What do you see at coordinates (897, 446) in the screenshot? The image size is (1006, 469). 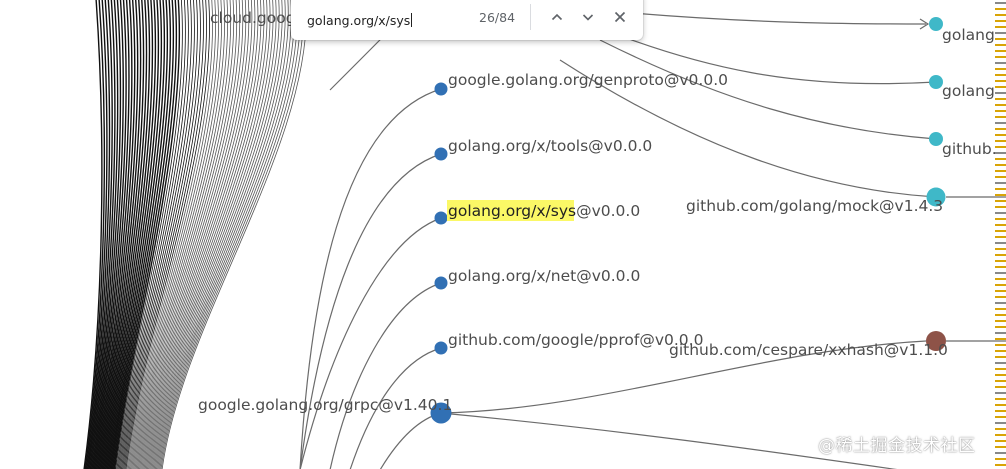 I see `watermark: @稀土掘金技术社区` at bounding box center [897, 446].